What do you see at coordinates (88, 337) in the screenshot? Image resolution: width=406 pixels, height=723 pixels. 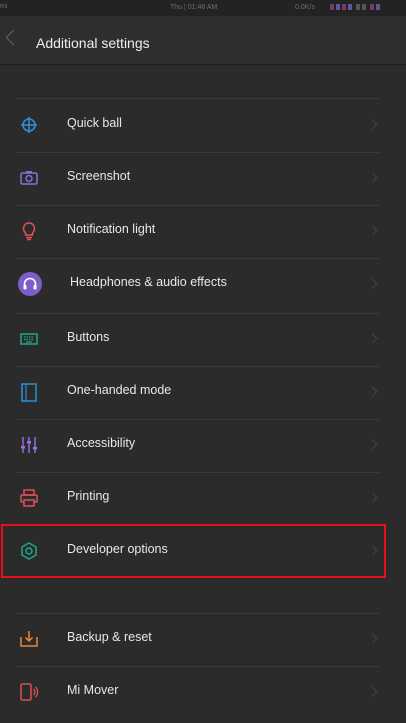 I see `settings-item-label: Buttons` at bounding box center [88, 337].